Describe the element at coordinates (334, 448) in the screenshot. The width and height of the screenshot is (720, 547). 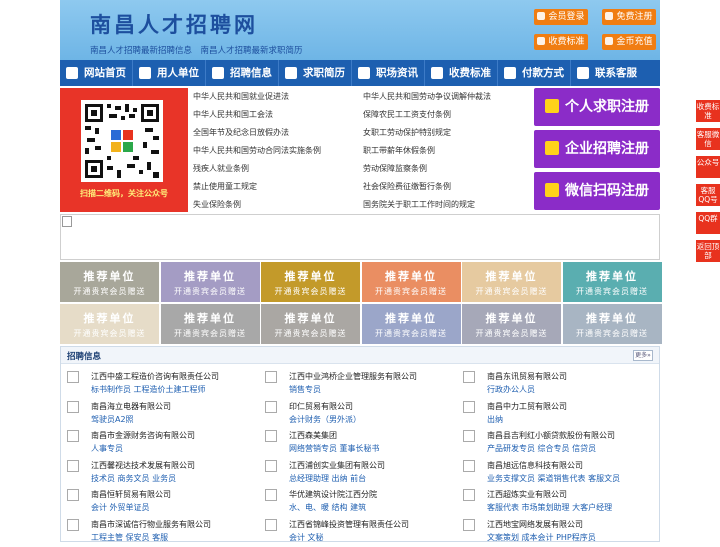
I see `position-links: 网络营销专员 董事长秘书` at that location.